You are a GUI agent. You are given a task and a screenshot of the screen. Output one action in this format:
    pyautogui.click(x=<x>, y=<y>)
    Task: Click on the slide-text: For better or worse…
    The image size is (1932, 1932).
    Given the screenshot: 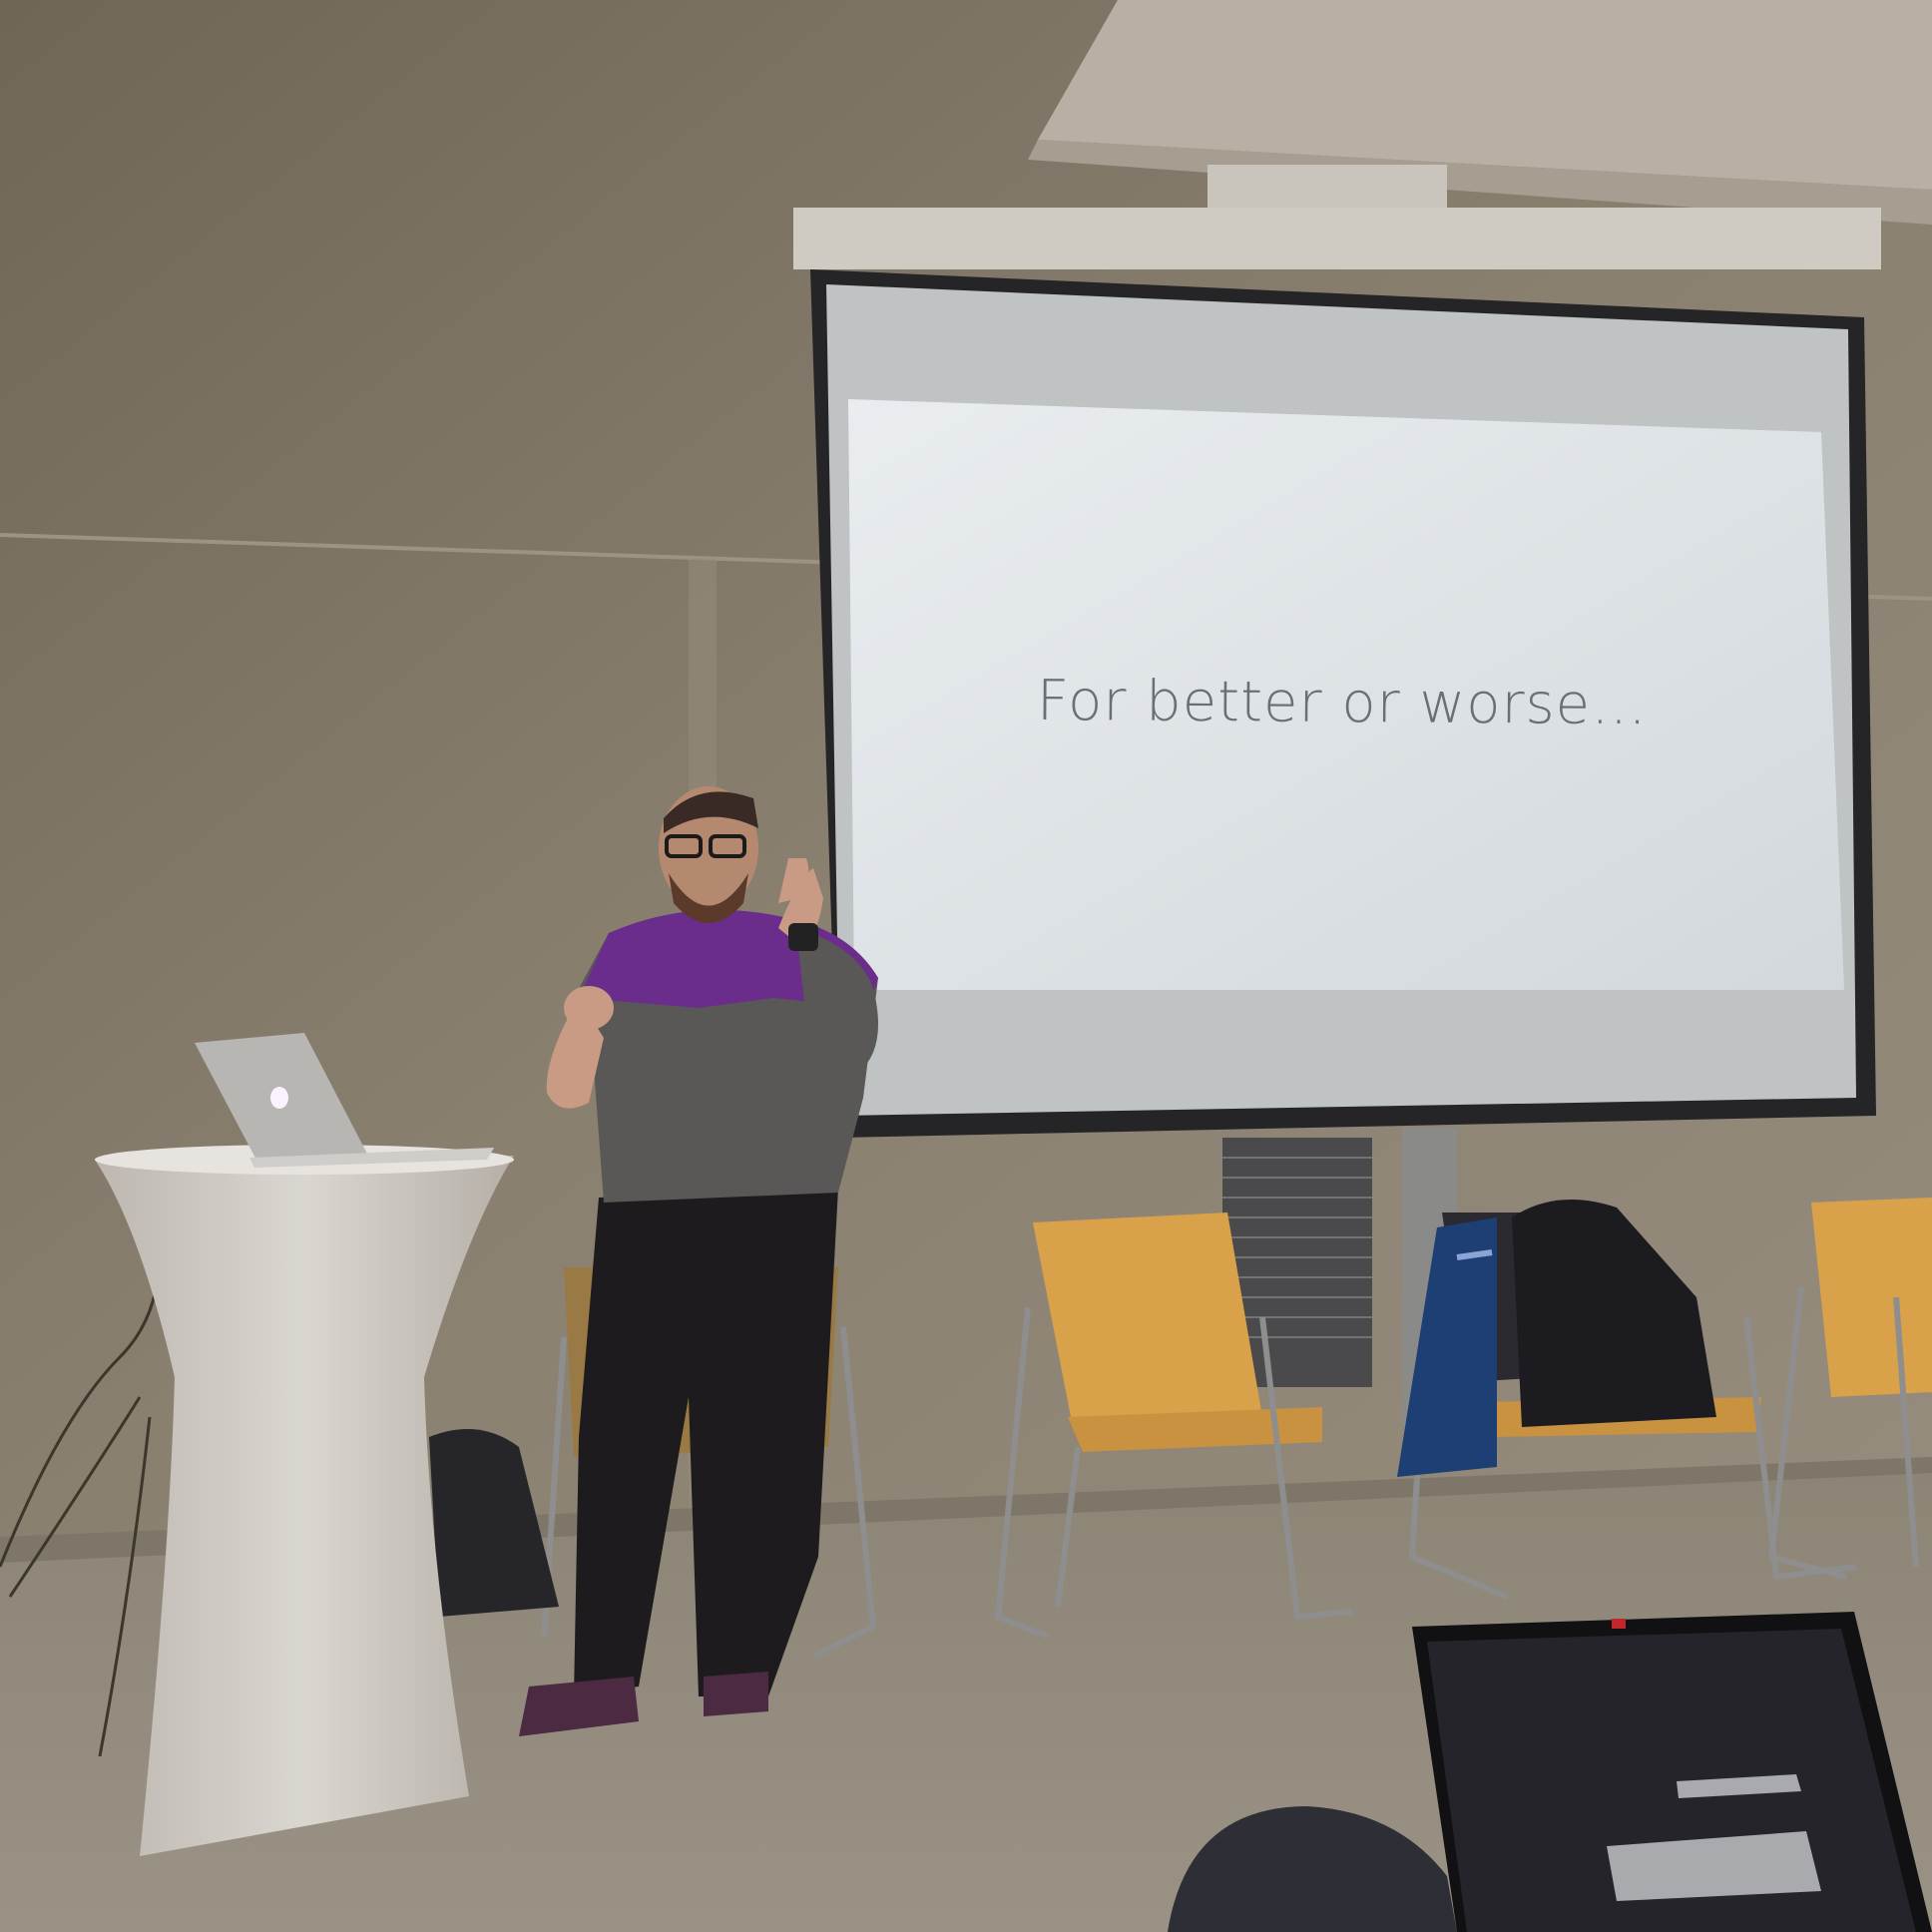 What is the action you would take?
    pyautogui.click(x=1342, y=703)
    